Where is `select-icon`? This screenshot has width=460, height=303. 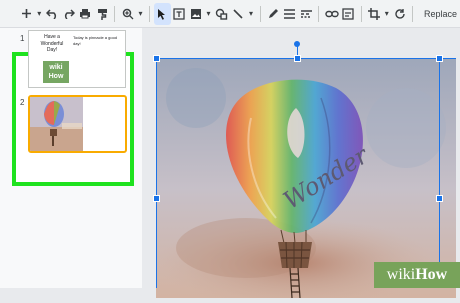
select-icon is located at coordinates (162, 13).